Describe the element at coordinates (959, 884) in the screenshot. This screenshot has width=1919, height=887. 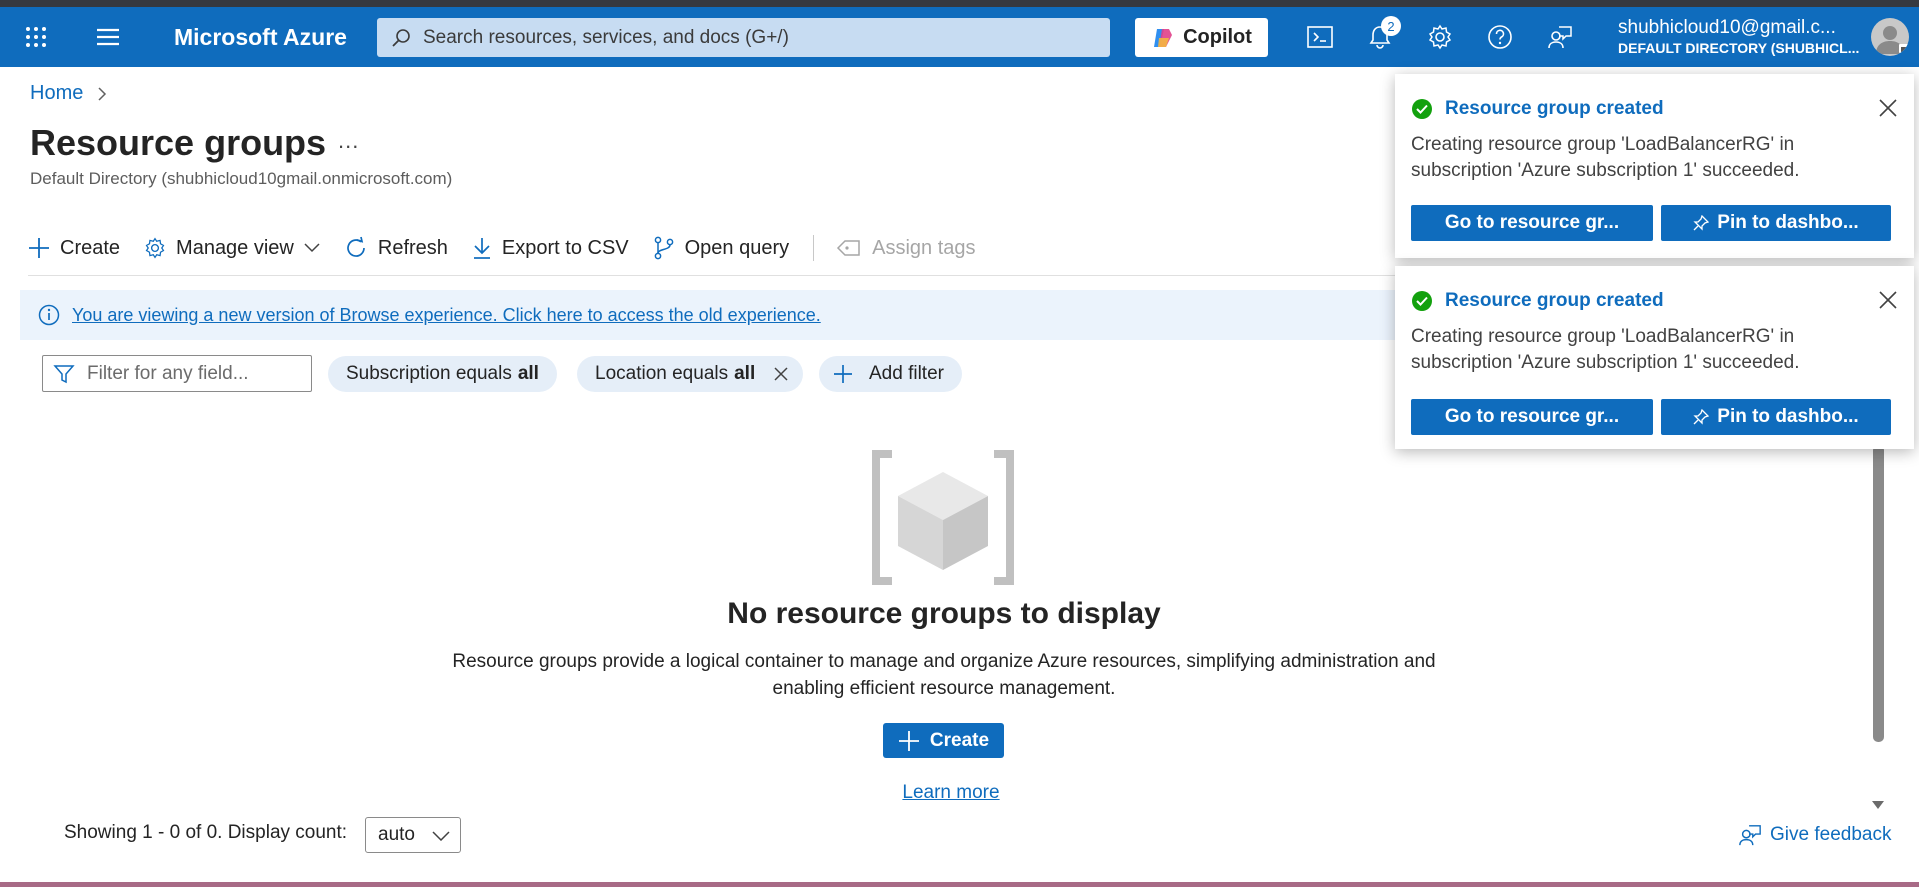
I see `window-bottom-strip` at that location.